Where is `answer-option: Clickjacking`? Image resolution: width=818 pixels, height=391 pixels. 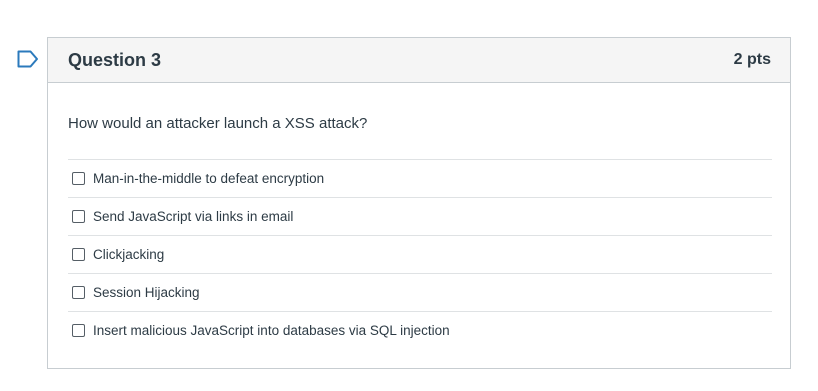 answer-option: Clickjacking is located at coordinates (420, 254).